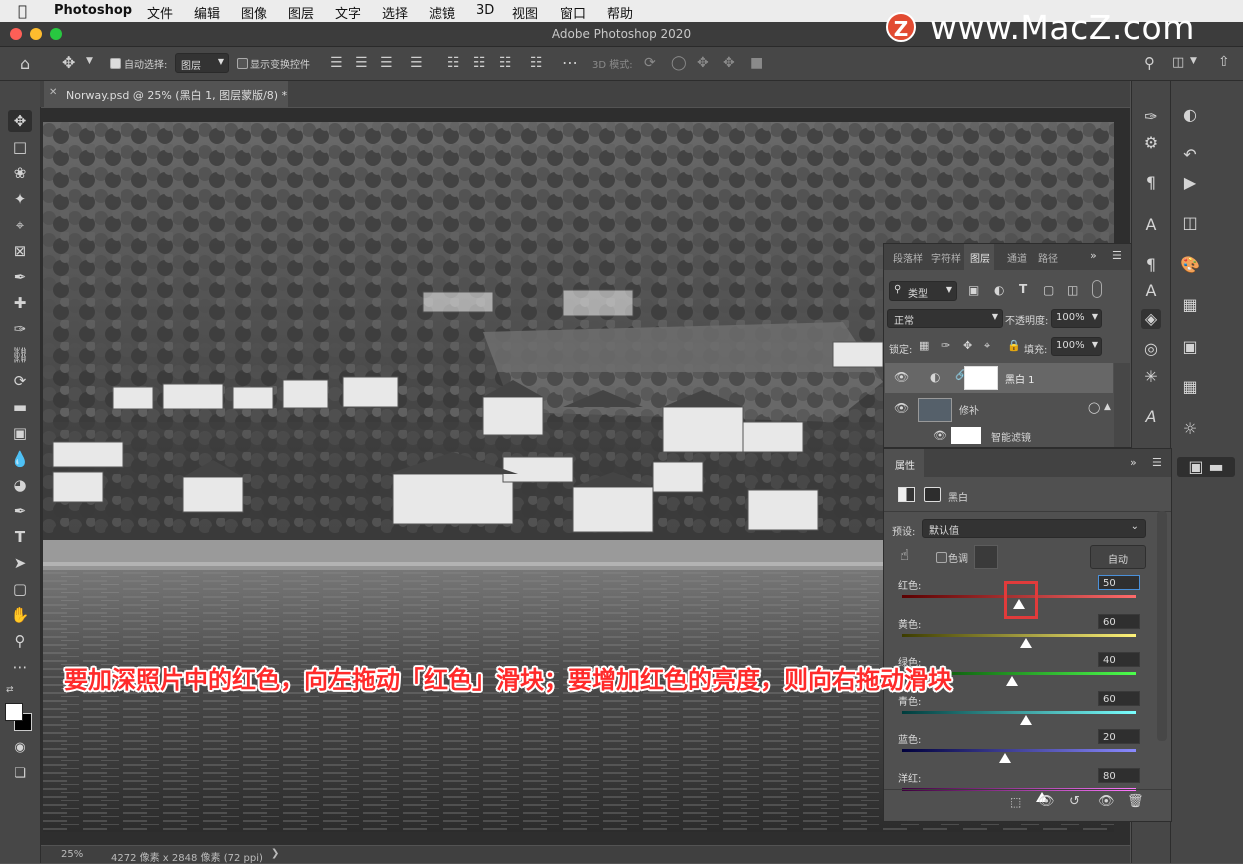  I want to click on foreground-color-swatch, so click(14, 712).